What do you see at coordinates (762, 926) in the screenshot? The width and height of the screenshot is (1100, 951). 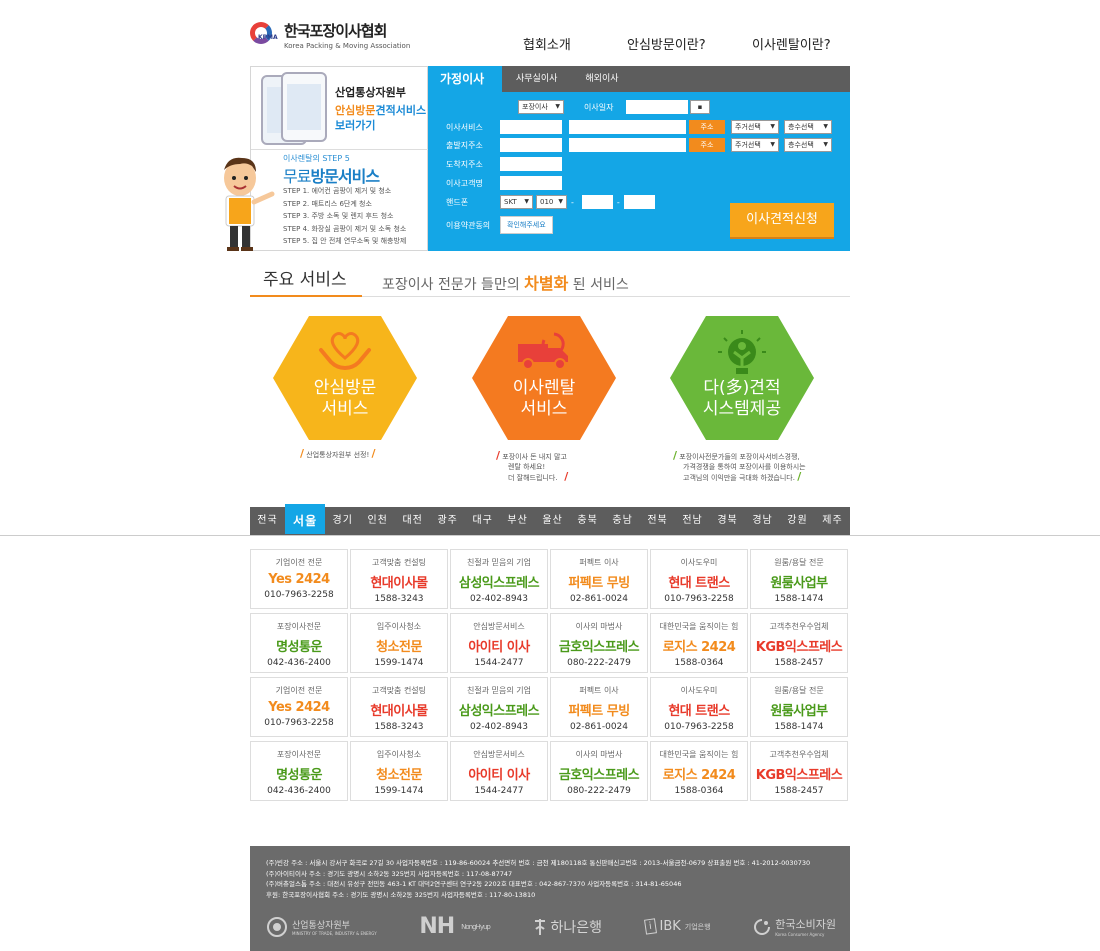 I see `consumer-agency-icon` at bounding box center [762, 926].